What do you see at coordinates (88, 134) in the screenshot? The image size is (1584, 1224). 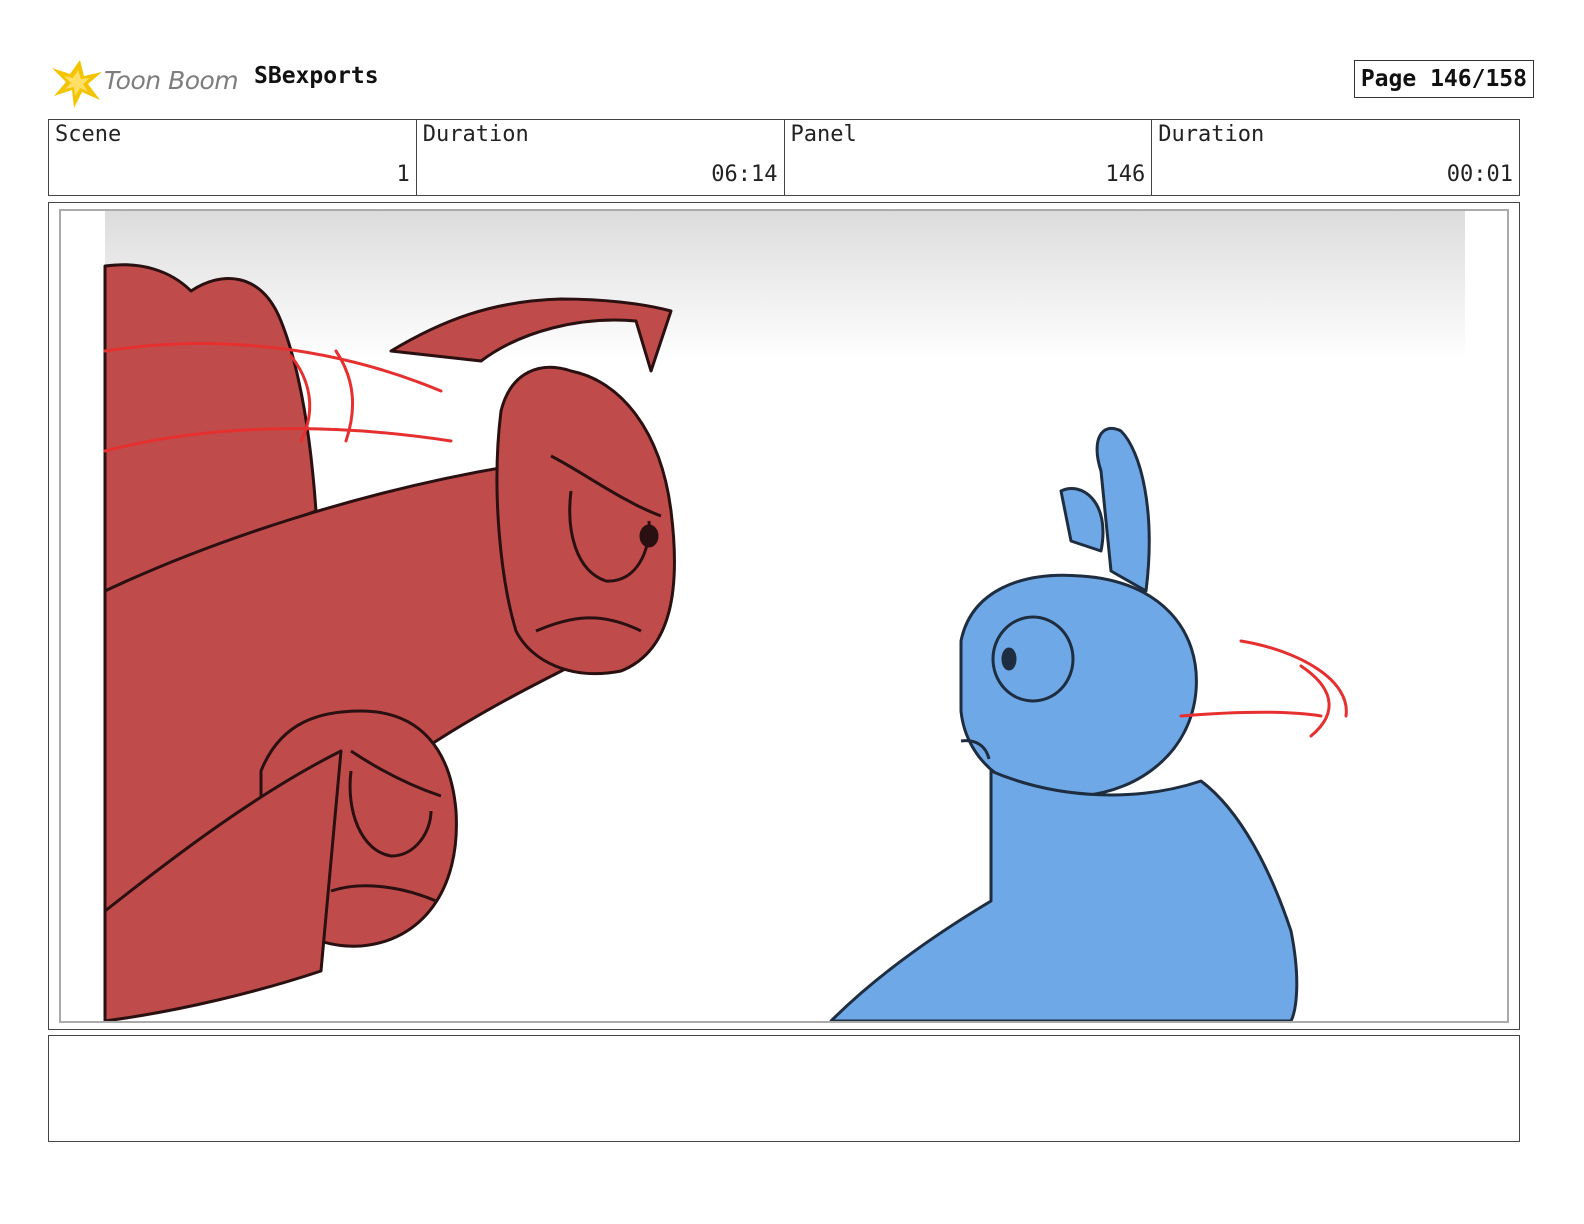 I see `scene-label: Scene` at bounding box center [88, 134].